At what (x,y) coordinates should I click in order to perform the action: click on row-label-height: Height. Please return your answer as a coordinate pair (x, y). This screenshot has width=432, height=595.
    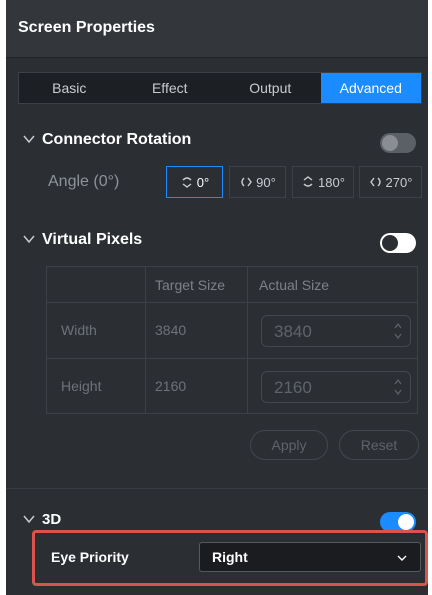
    Looking at the image, I should click on (81, 386).